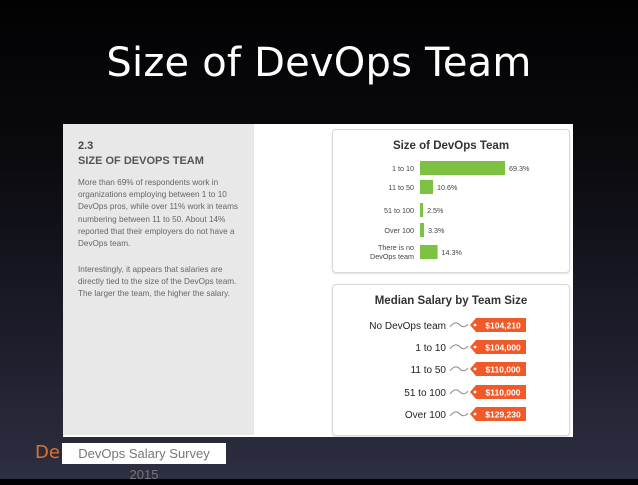  Describe the element at coordinates (47, 452) in the screenshot. I see `footer-logo: De` at that location.